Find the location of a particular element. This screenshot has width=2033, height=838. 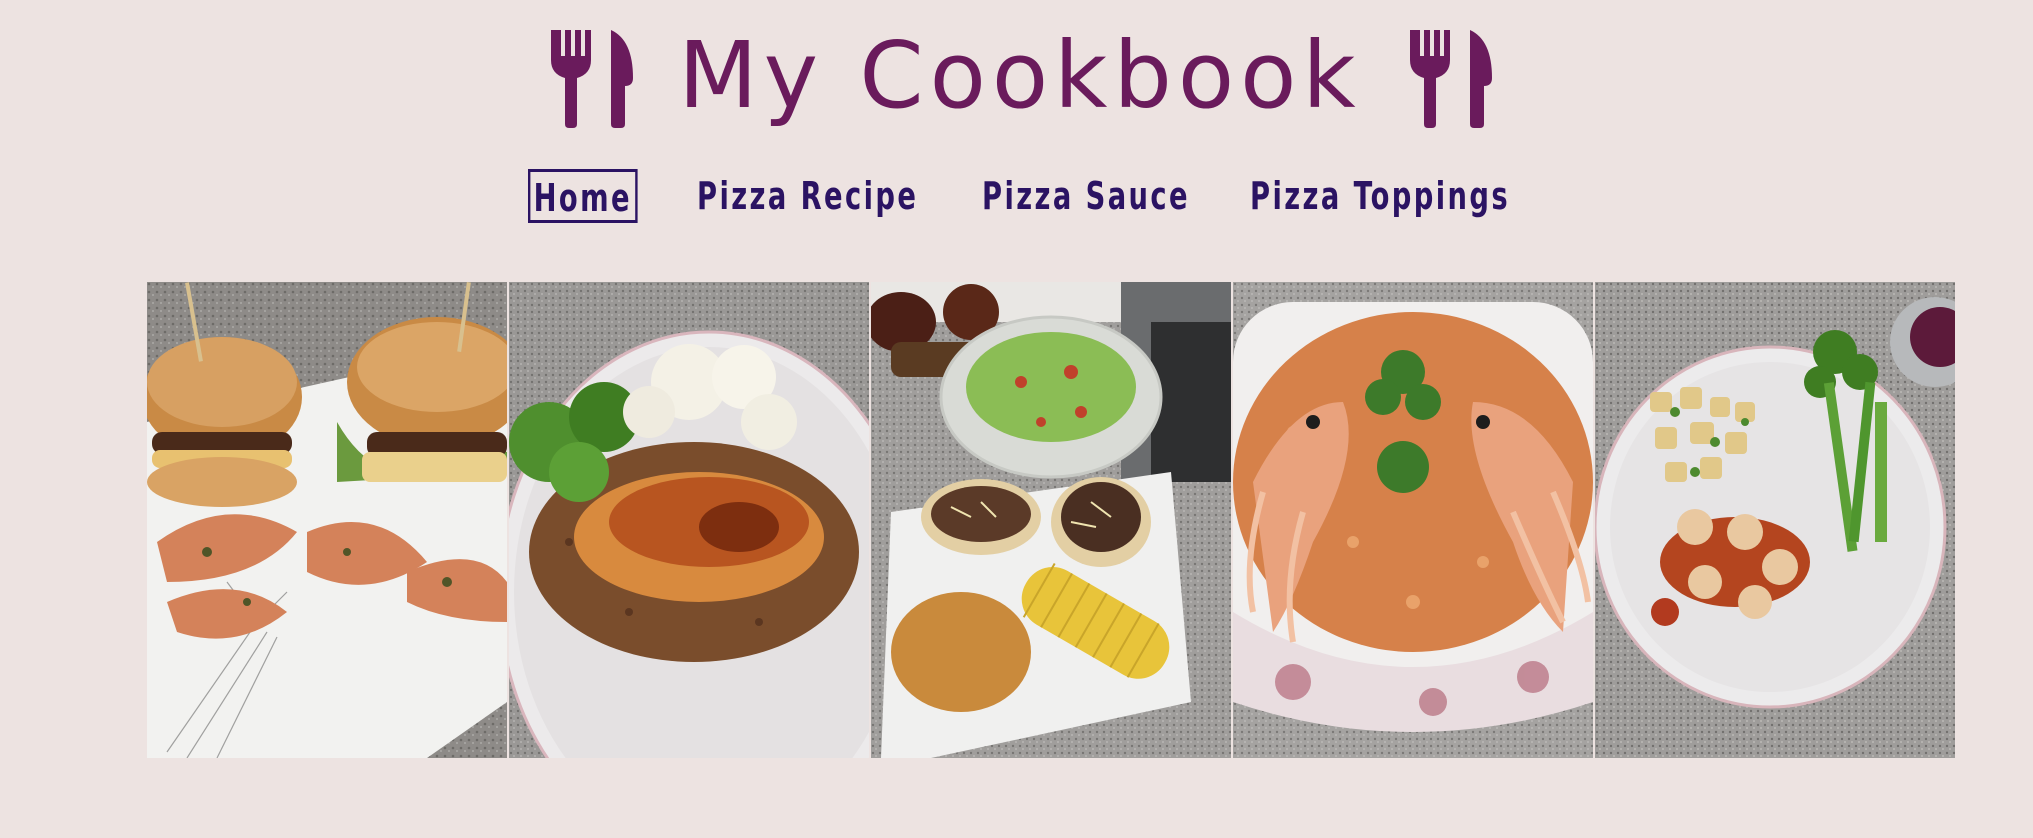

photo-potatoes-image is located at coordinates (1775, 520).